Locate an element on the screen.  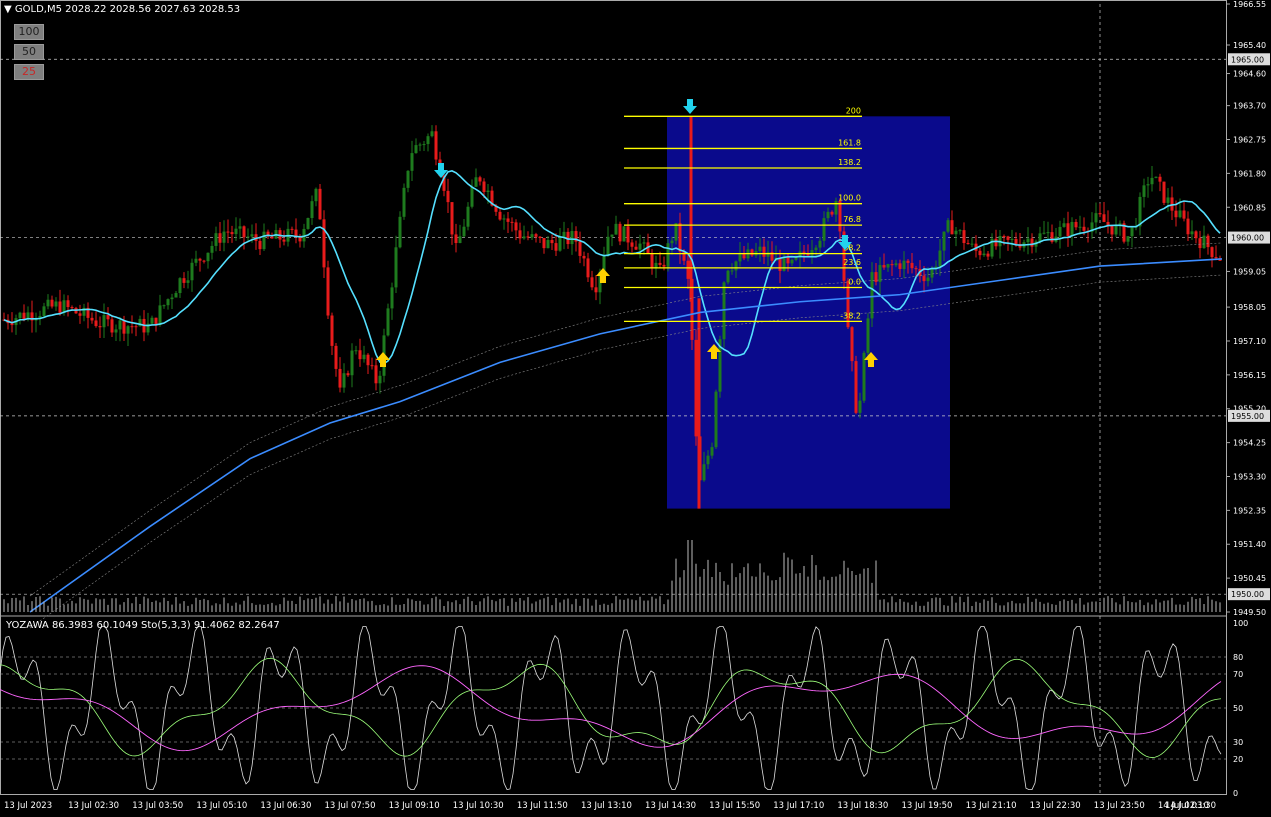
x-tick-label: 13 Jul 2023 is located at coordinates (28, 806).